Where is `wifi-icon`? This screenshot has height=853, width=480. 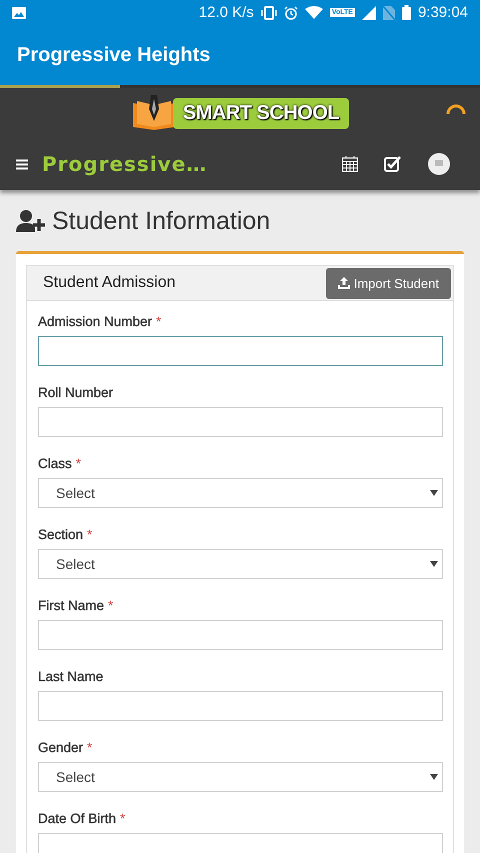 wifi-icon is located at coordinates (313, 12).